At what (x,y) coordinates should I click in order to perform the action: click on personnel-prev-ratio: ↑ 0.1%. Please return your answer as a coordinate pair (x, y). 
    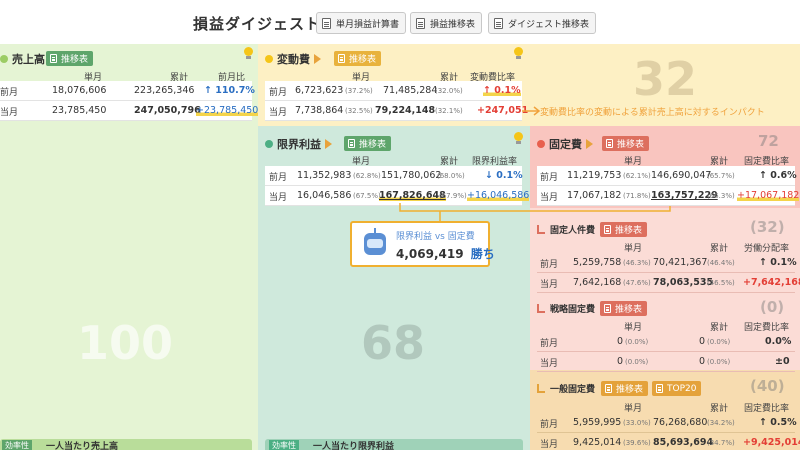
    Looking at the image, I should click on (778, 262).